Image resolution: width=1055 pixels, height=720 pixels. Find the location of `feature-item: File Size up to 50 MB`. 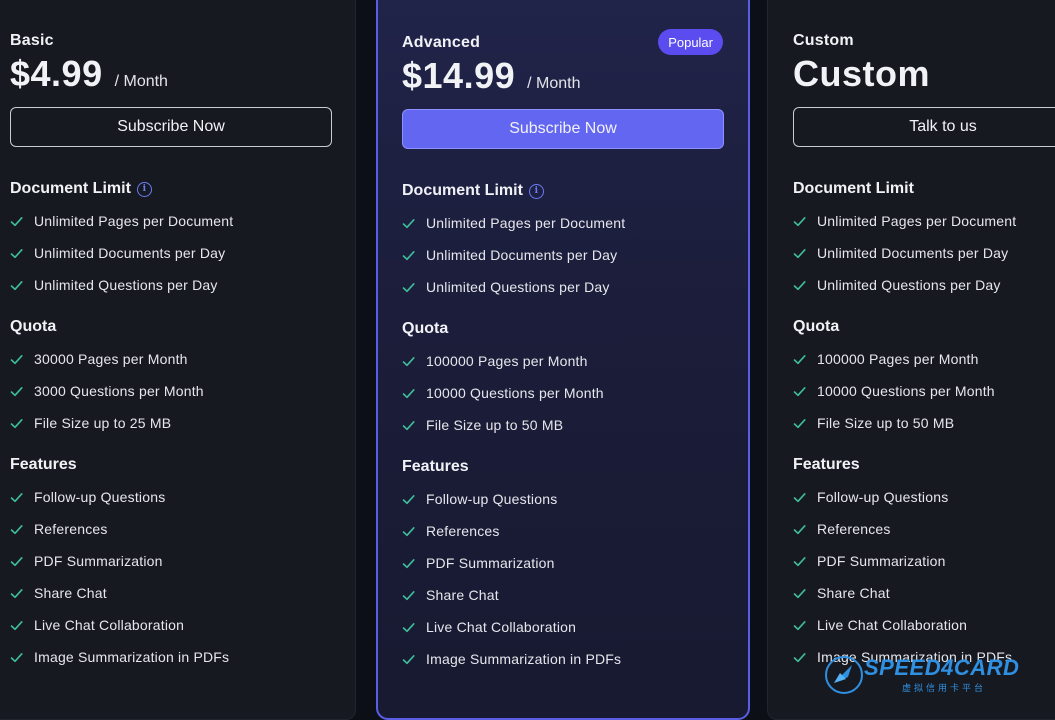

feature-item: File Size up to 50 MB is located at coordinates (575, 425).